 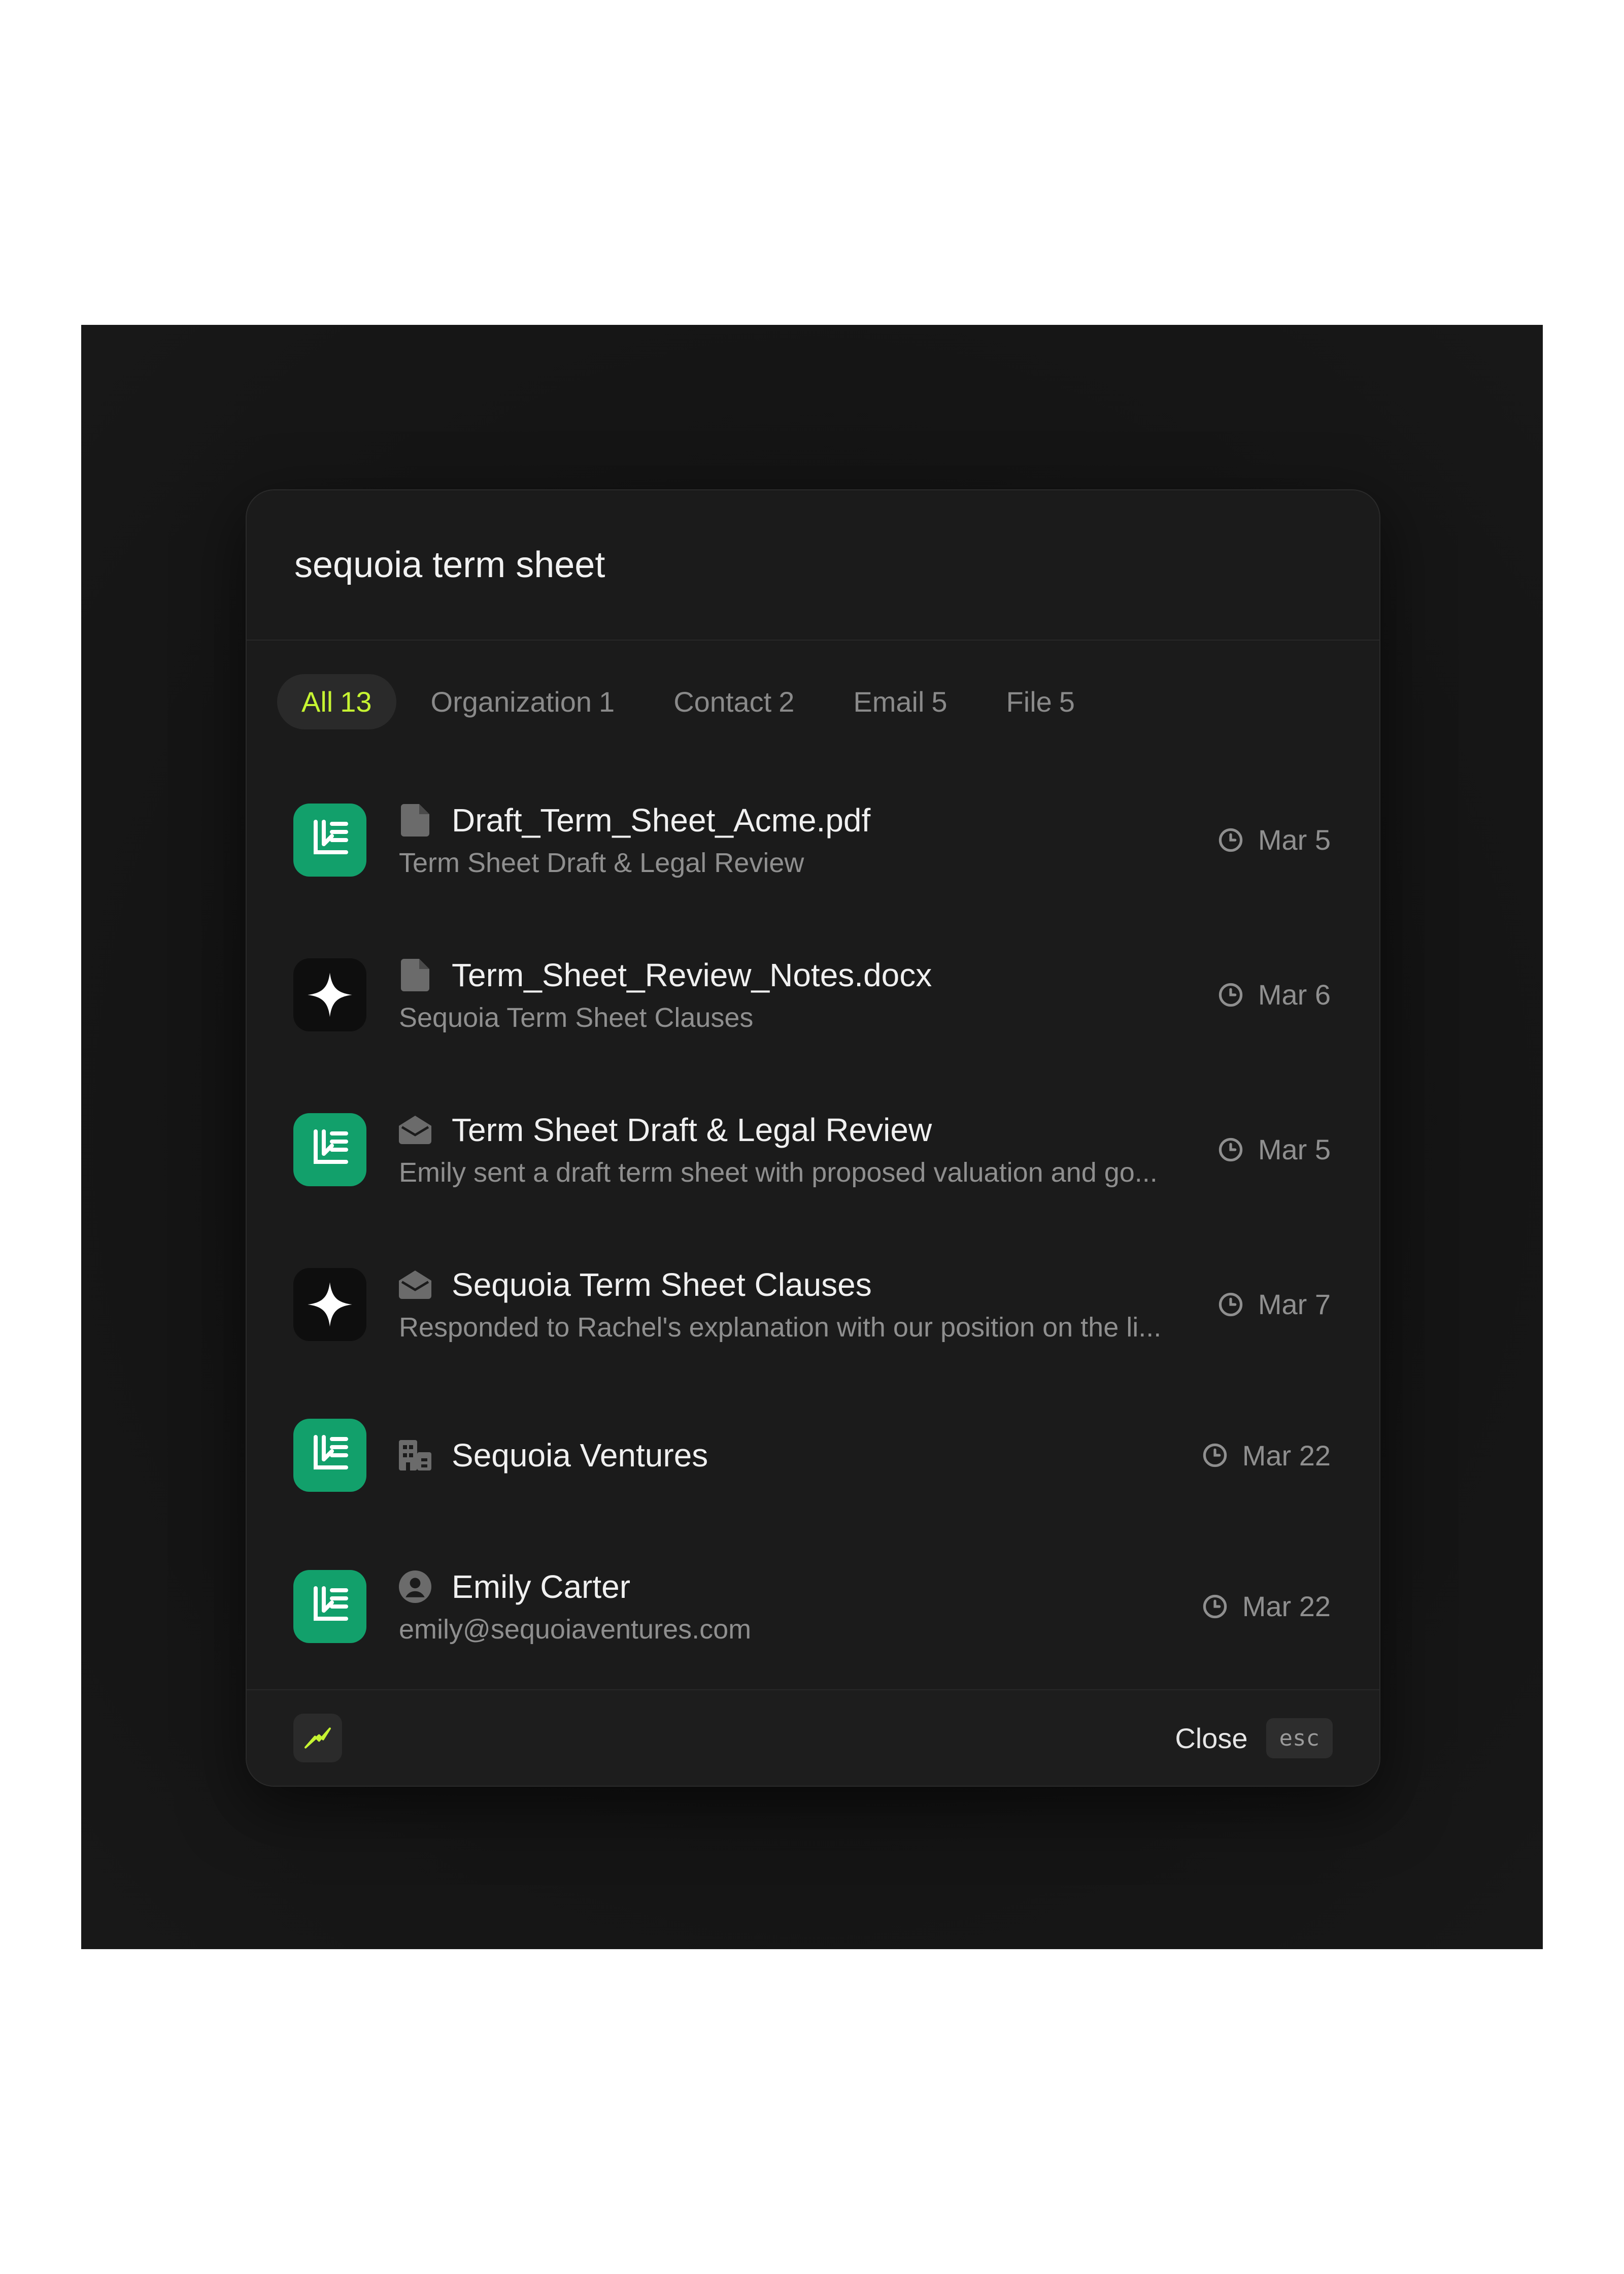 I want to click on tab-label: All, so click(x=317, y=702).